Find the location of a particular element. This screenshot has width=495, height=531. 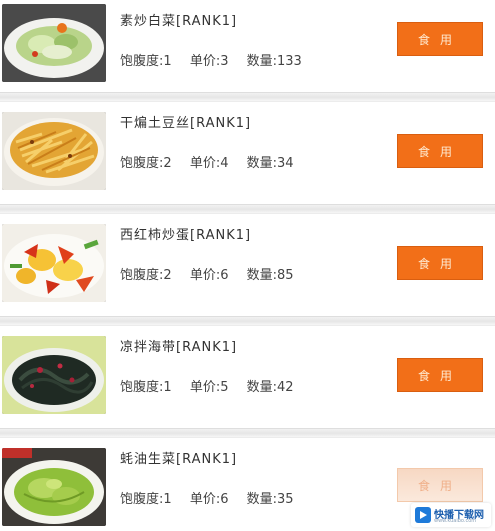

dish-stats: 饱腹度:1 单价:5 数量:42 is located at coordinates (214, 385).